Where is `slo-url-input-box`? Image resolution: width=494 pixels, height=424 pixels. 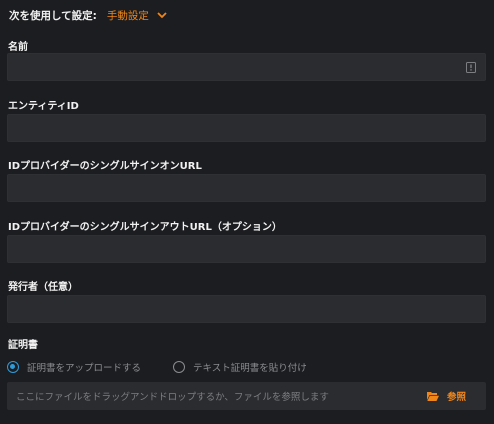 slo-url-input-box is located at coordinates (246, 249).